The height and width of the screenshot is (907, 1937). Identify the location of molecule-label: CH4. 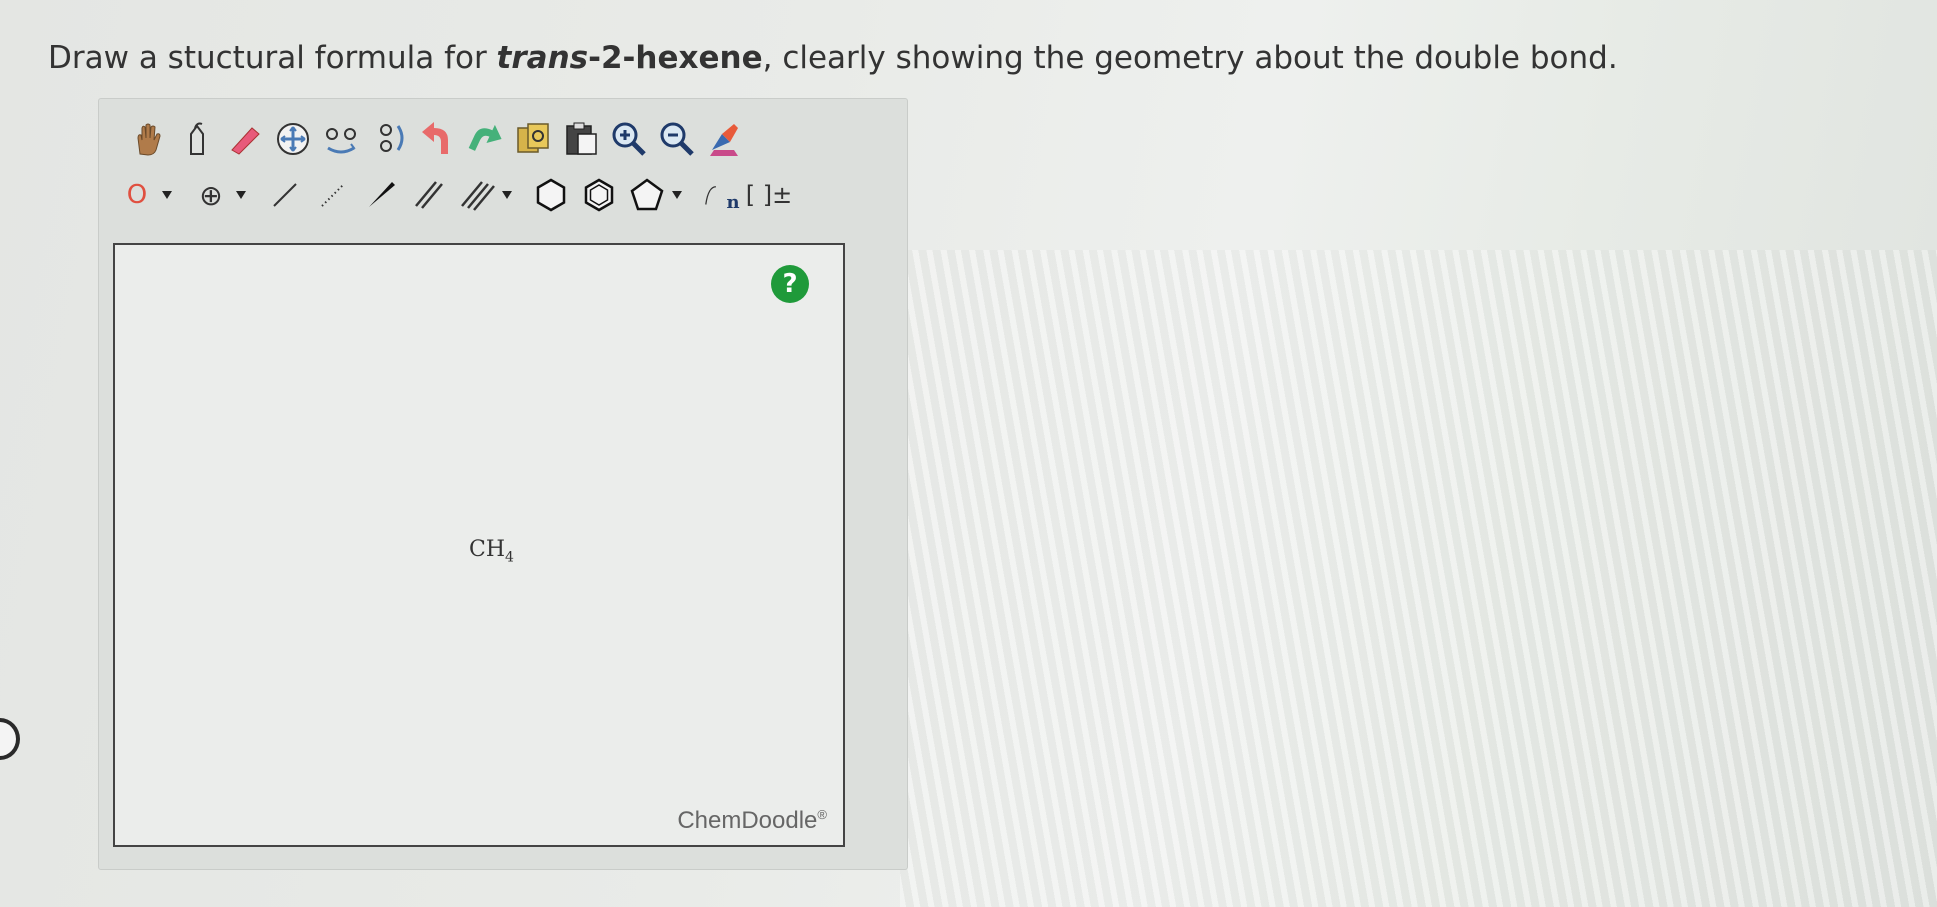
(491, 551).